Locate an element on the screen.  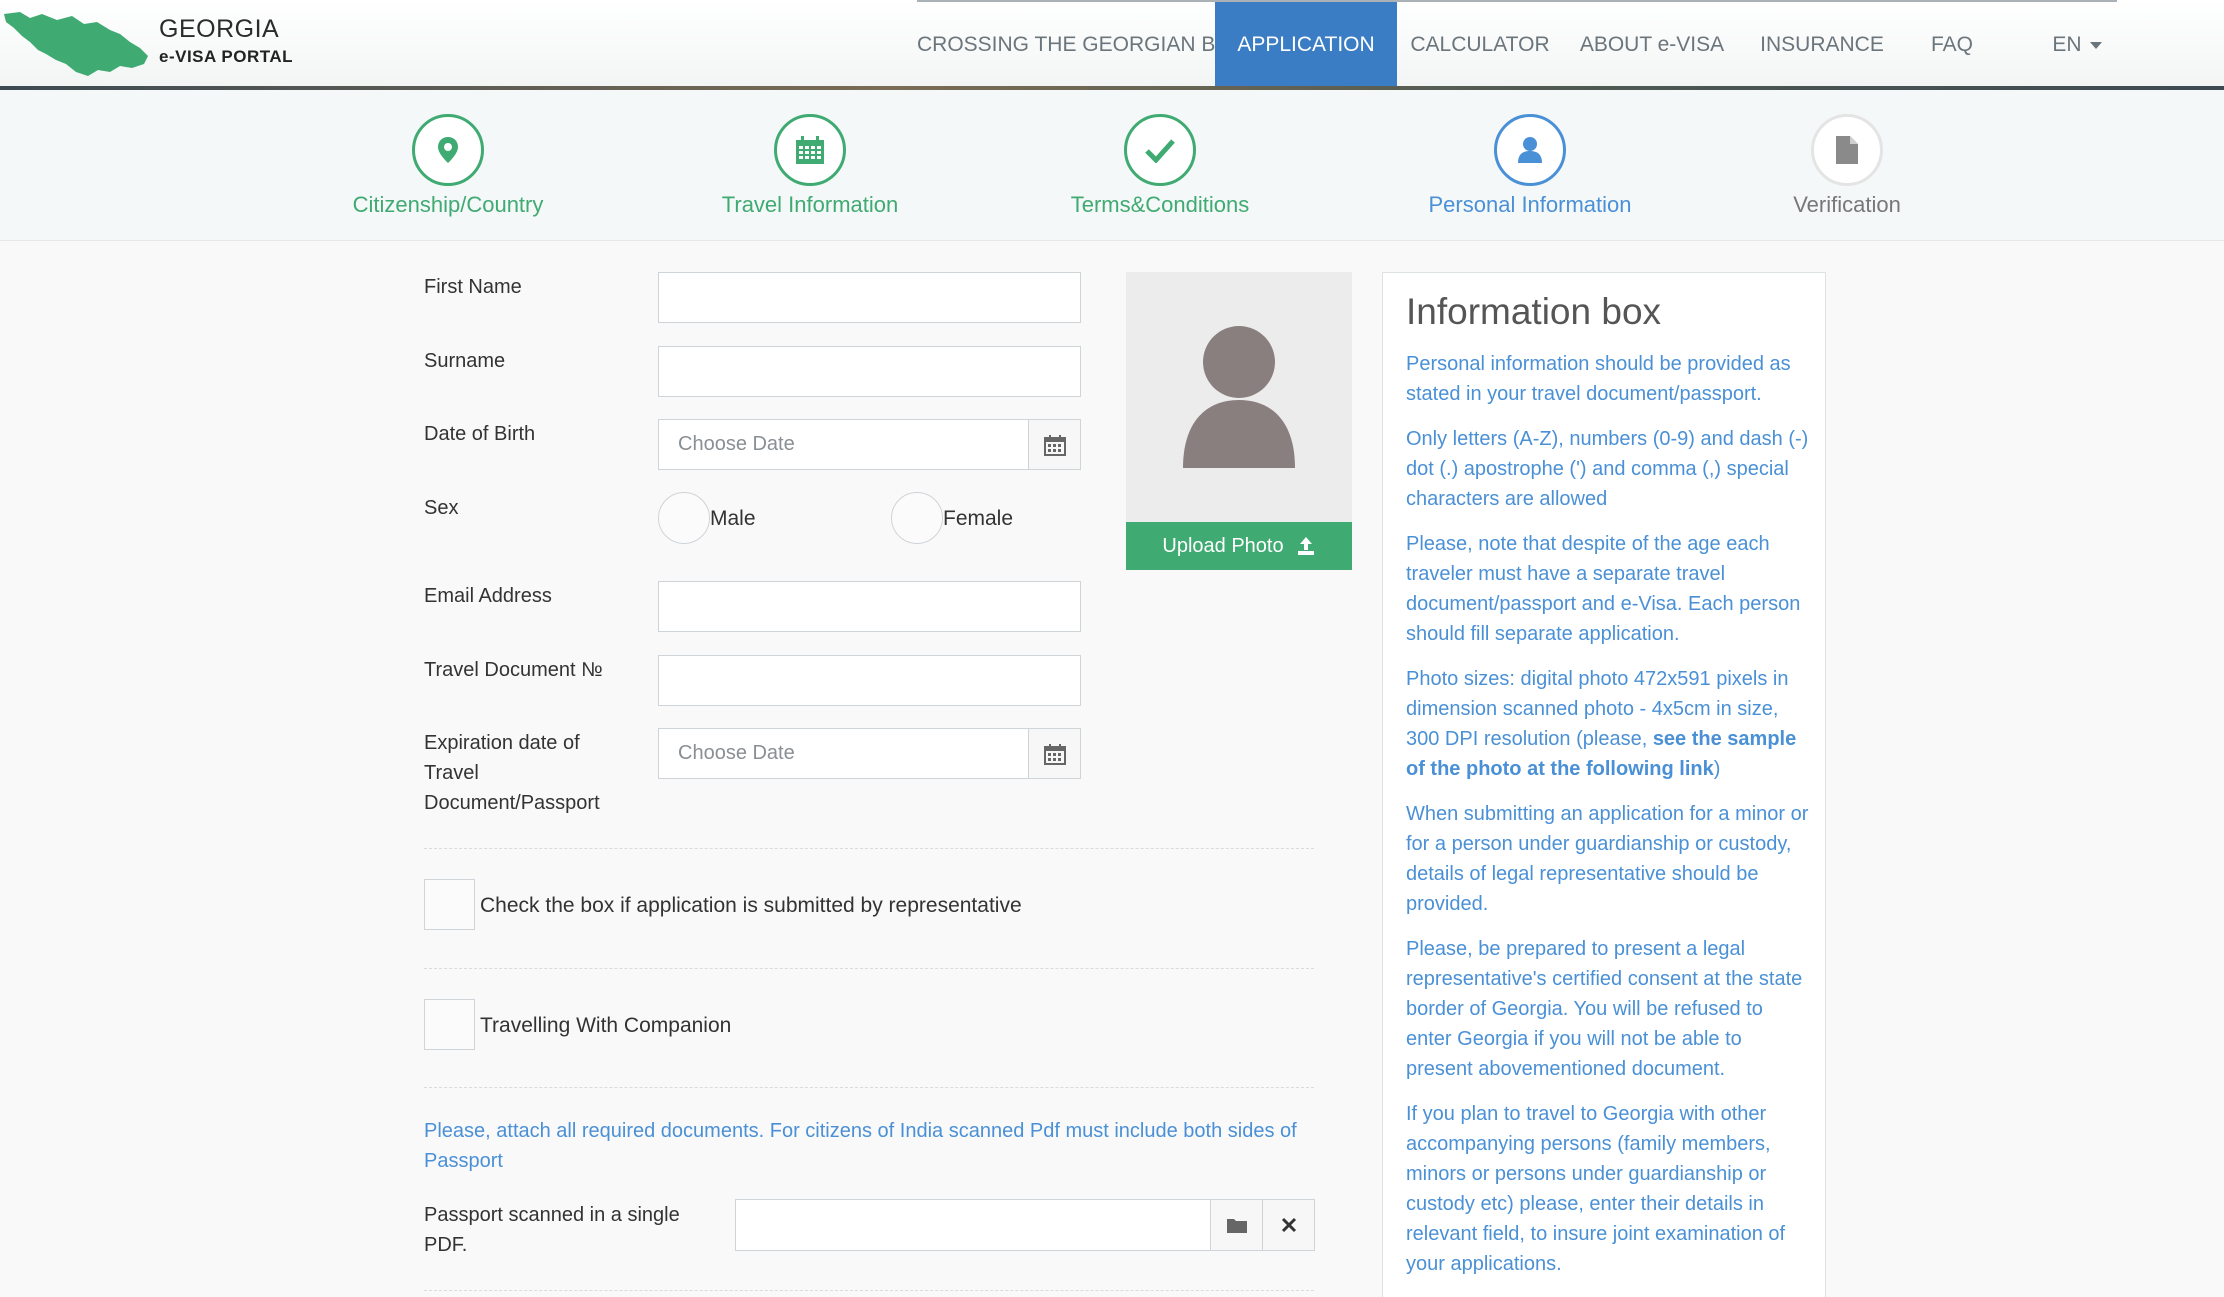
step-personal-information: Personal Information is located at coordinates (1530, 166).